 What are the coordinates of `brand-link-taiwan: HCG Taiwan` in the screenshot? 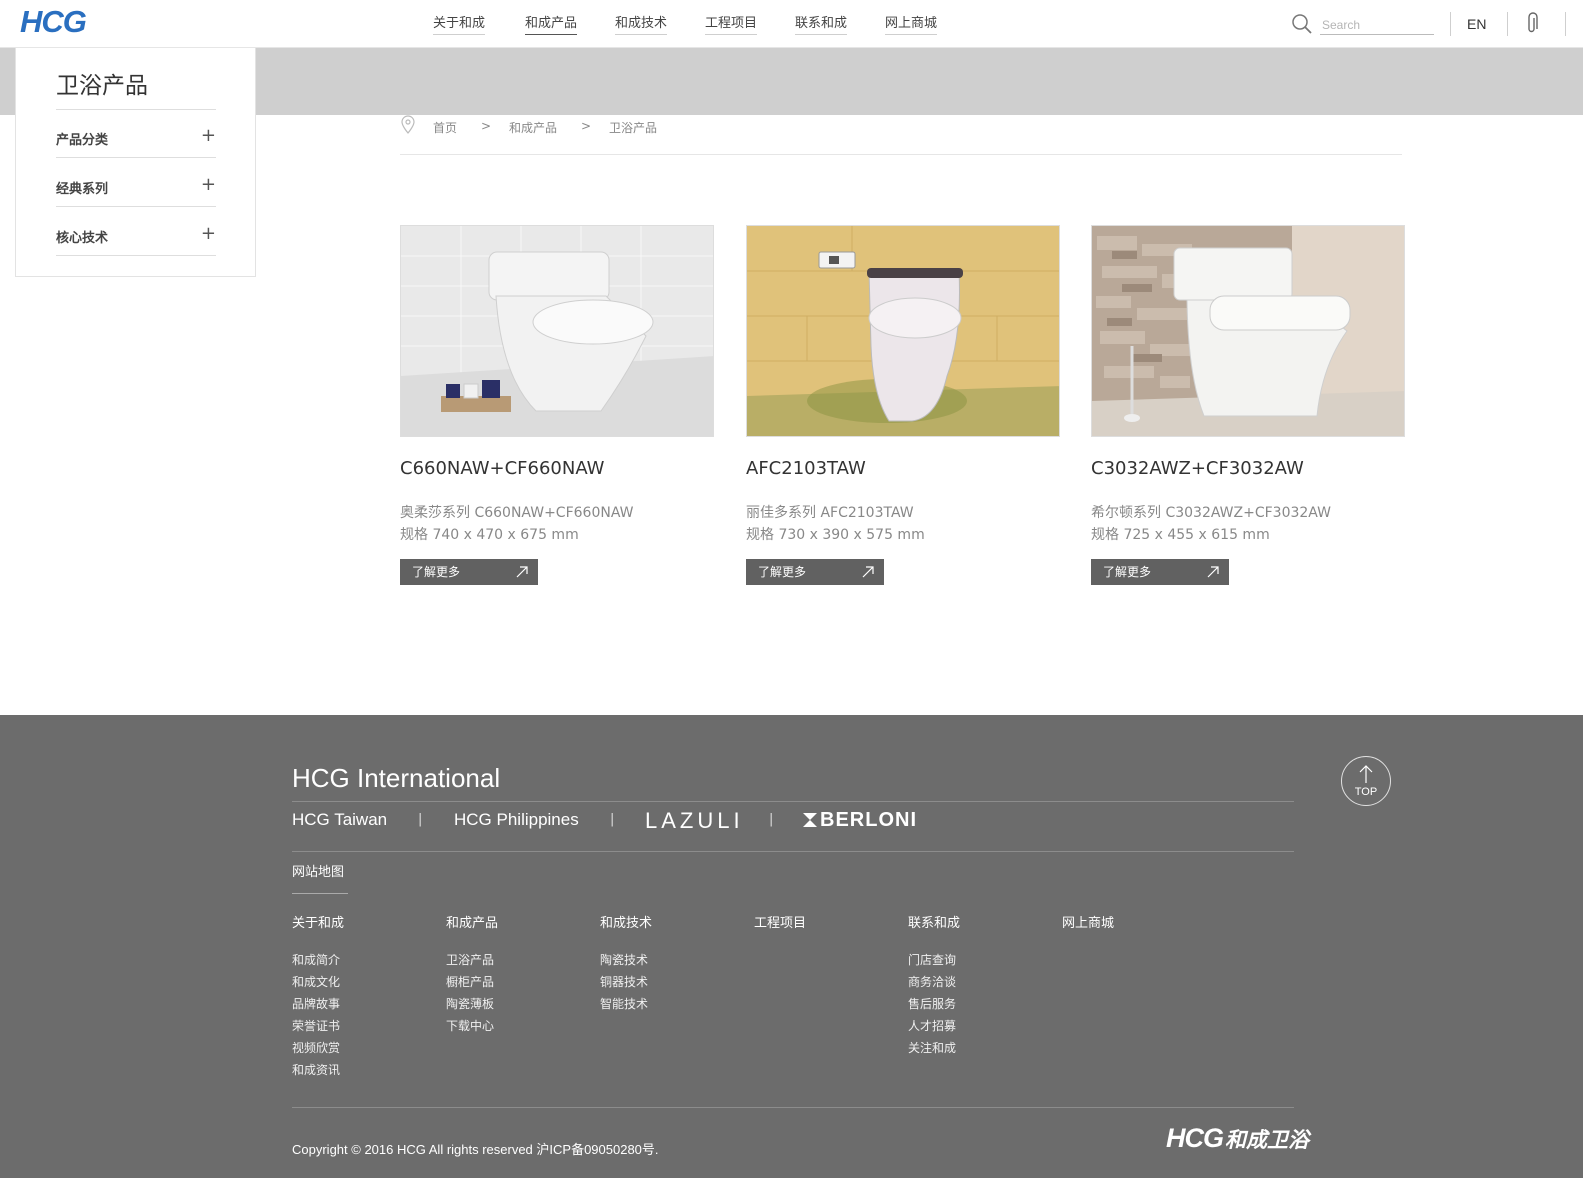 It's located at (339, 820).